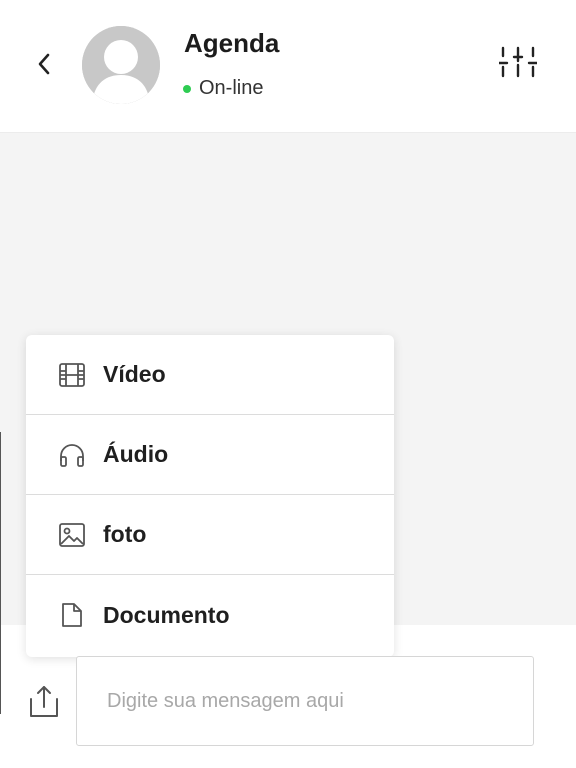 The width and height of the screenshot is (576, 768). Describe the element at coordinates (232, 43) in the screenshot. I see `contact-name: Agenda` at that location.